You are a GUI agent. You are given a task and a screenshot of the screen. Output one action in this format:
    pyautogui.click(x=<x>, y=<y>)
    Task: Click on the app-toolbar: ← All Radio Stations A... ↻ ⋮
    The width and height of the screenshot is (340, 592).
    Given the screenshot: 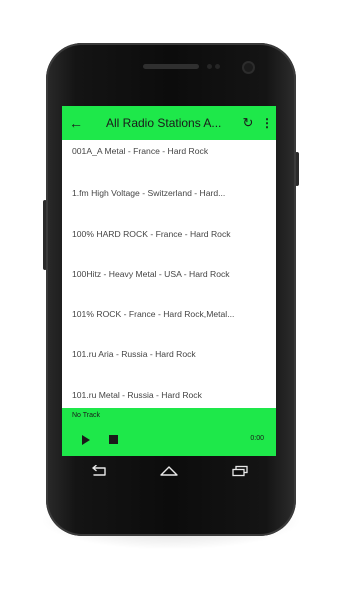 What is the action you would take?
    pyautogui.click(x=169, y=123)
    